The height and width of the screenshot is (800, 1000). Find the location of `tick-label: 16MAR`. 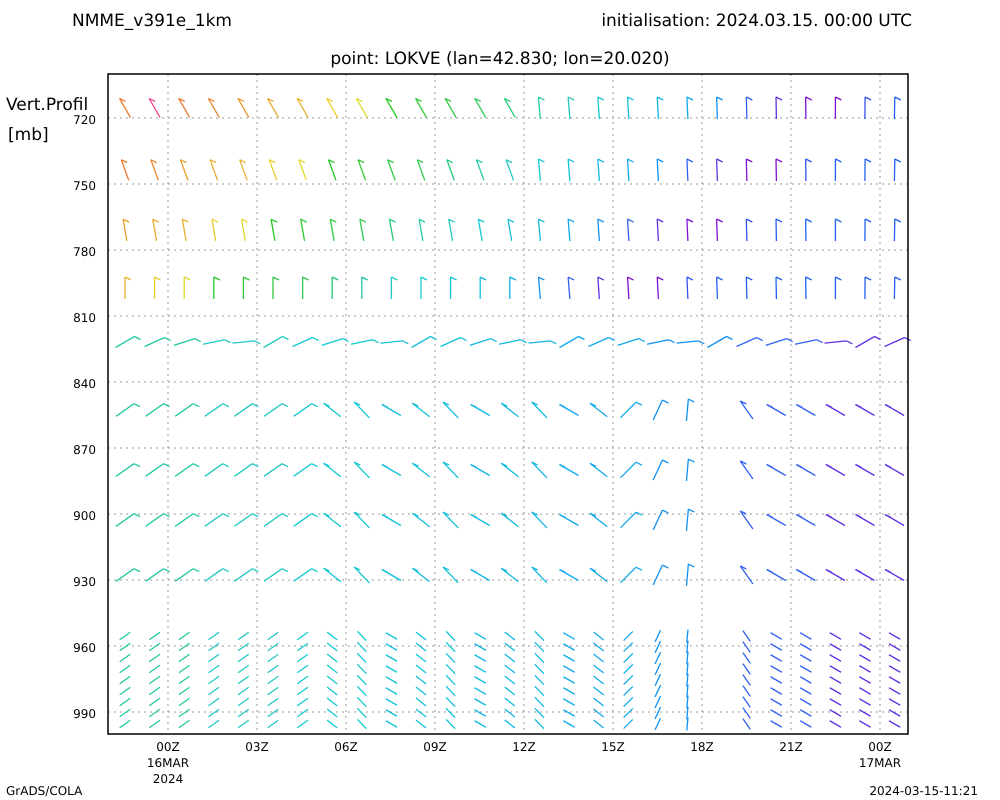

tick-label: 16MAR is located at coordinates (168, 763).